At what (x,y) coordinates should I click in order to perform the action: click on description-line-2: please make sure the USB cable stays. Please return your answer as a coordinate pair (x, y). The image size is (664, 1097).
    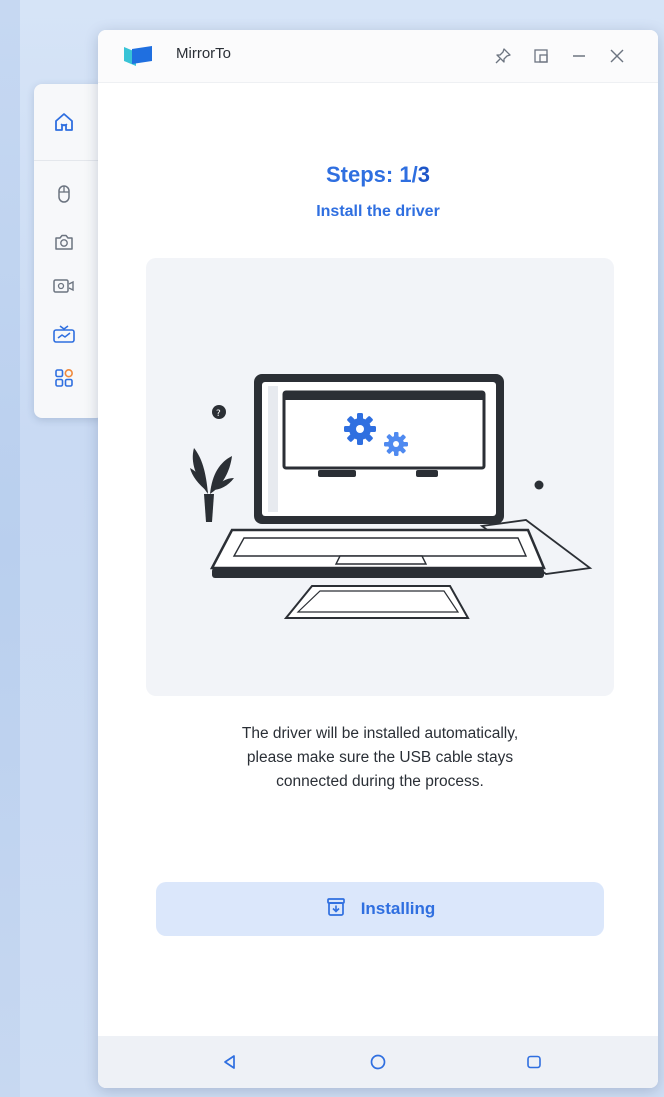
    Looking at the image, I should click on (380, 757).